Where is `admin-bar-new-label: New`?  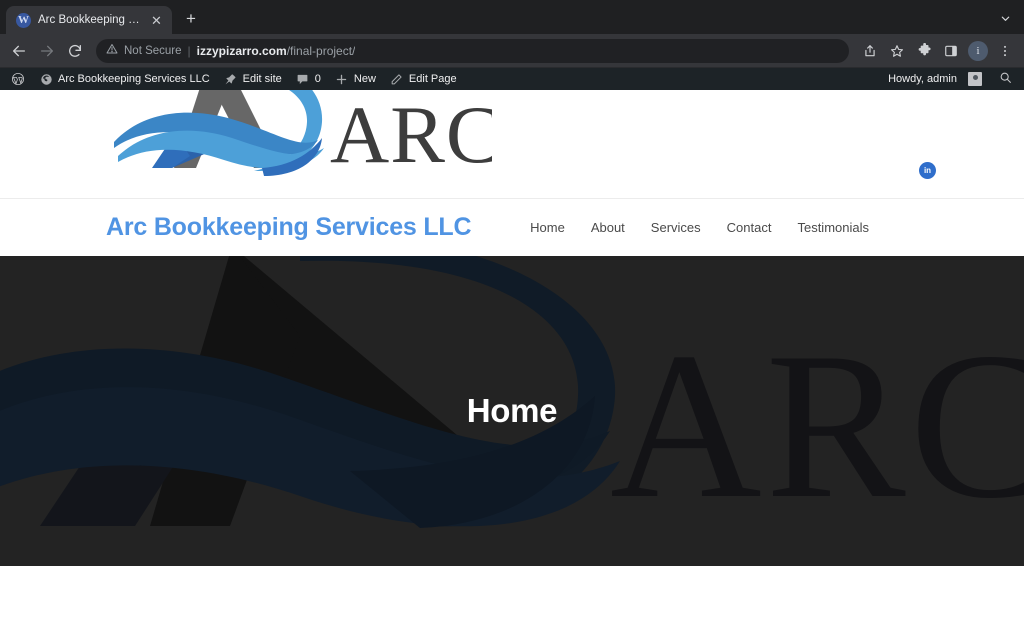 admin-bar-new-label: New is located at coordinates (364, 79).